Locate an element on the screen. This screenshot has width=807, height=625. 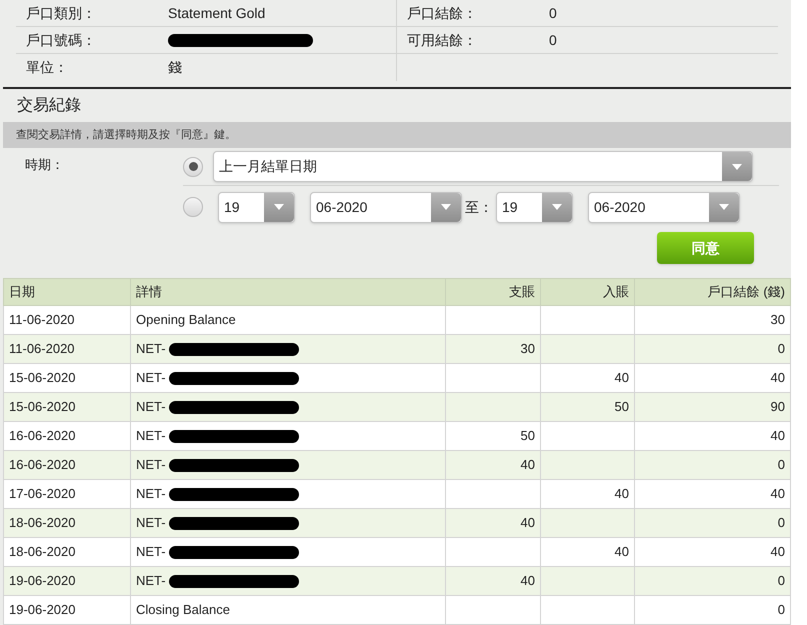
column-header: 日期 is located at coordinates (67, 292).